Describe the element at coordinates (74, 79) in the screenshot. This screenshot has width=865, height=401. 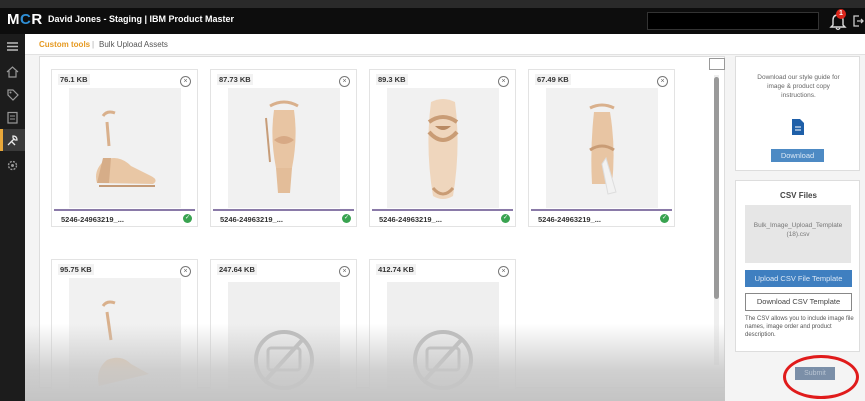
I see `file-size-label: 76.1 KB` at that location.